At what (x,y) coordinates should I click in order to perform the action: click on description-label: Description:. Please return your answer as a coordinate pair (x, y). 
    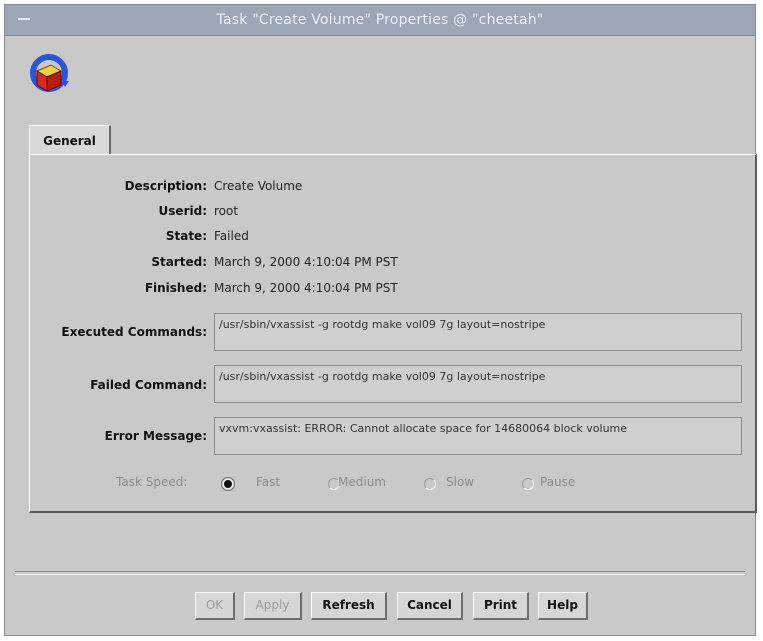
    Looking at the image, I should click on (165, 186).